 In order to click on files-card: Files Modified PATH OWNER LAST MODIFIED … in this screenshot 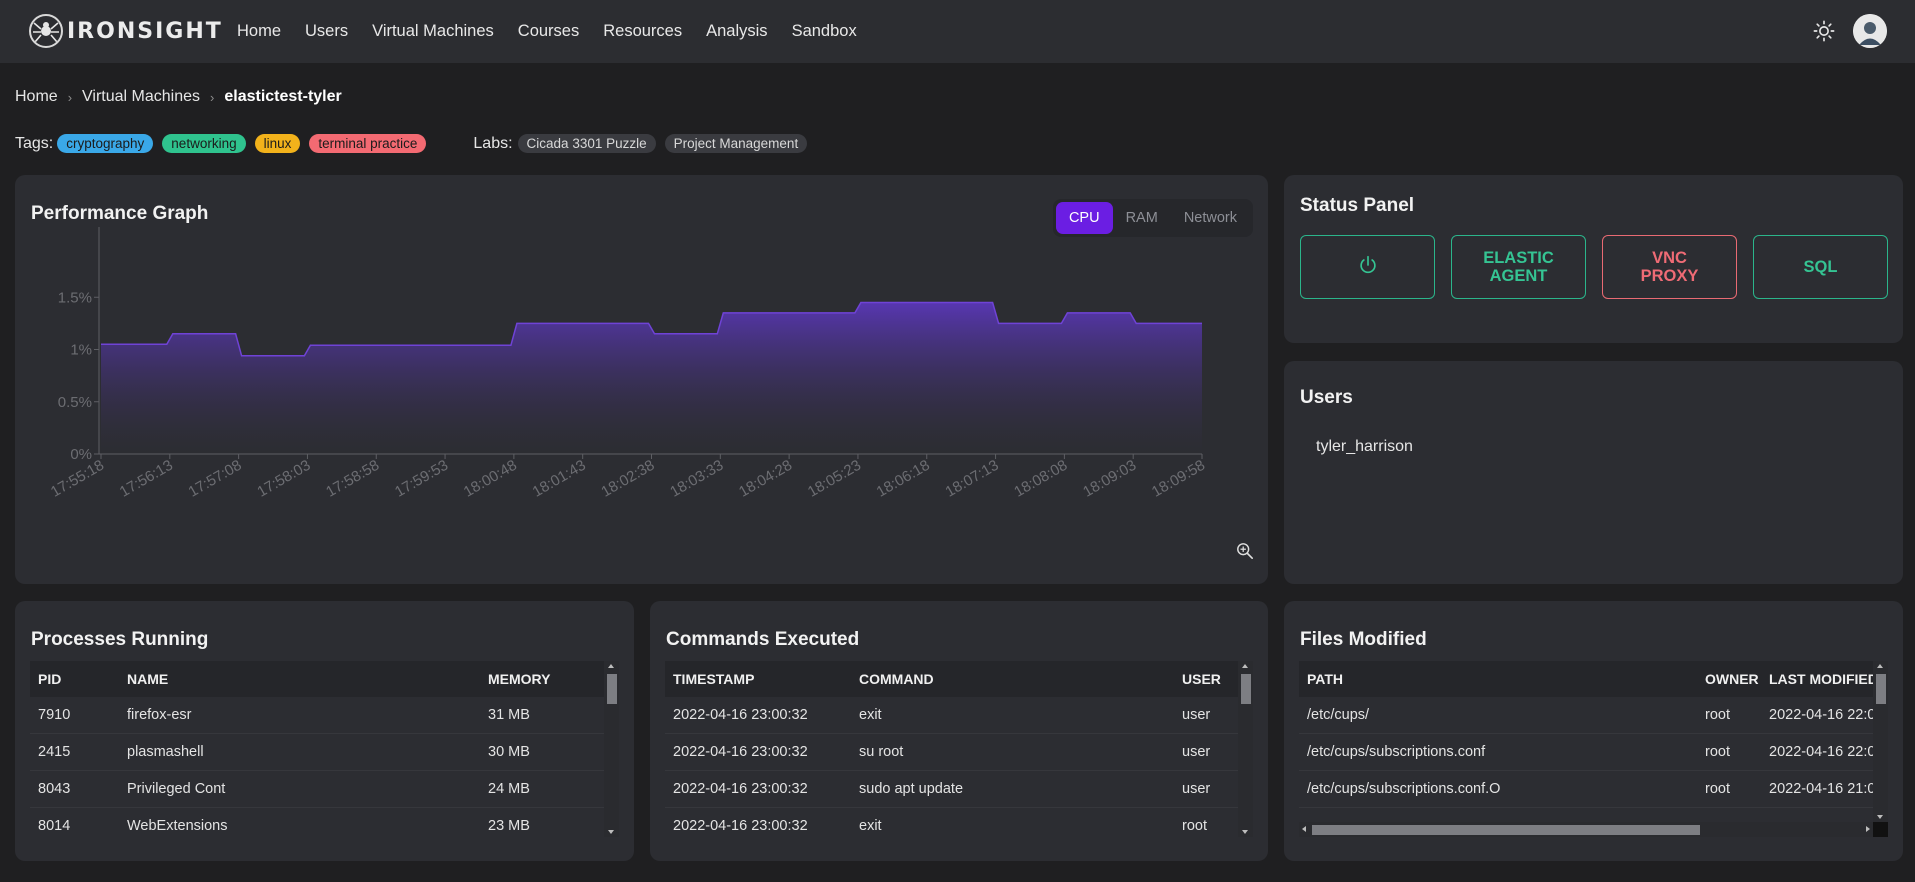, I will do `click(1593, 731)`.